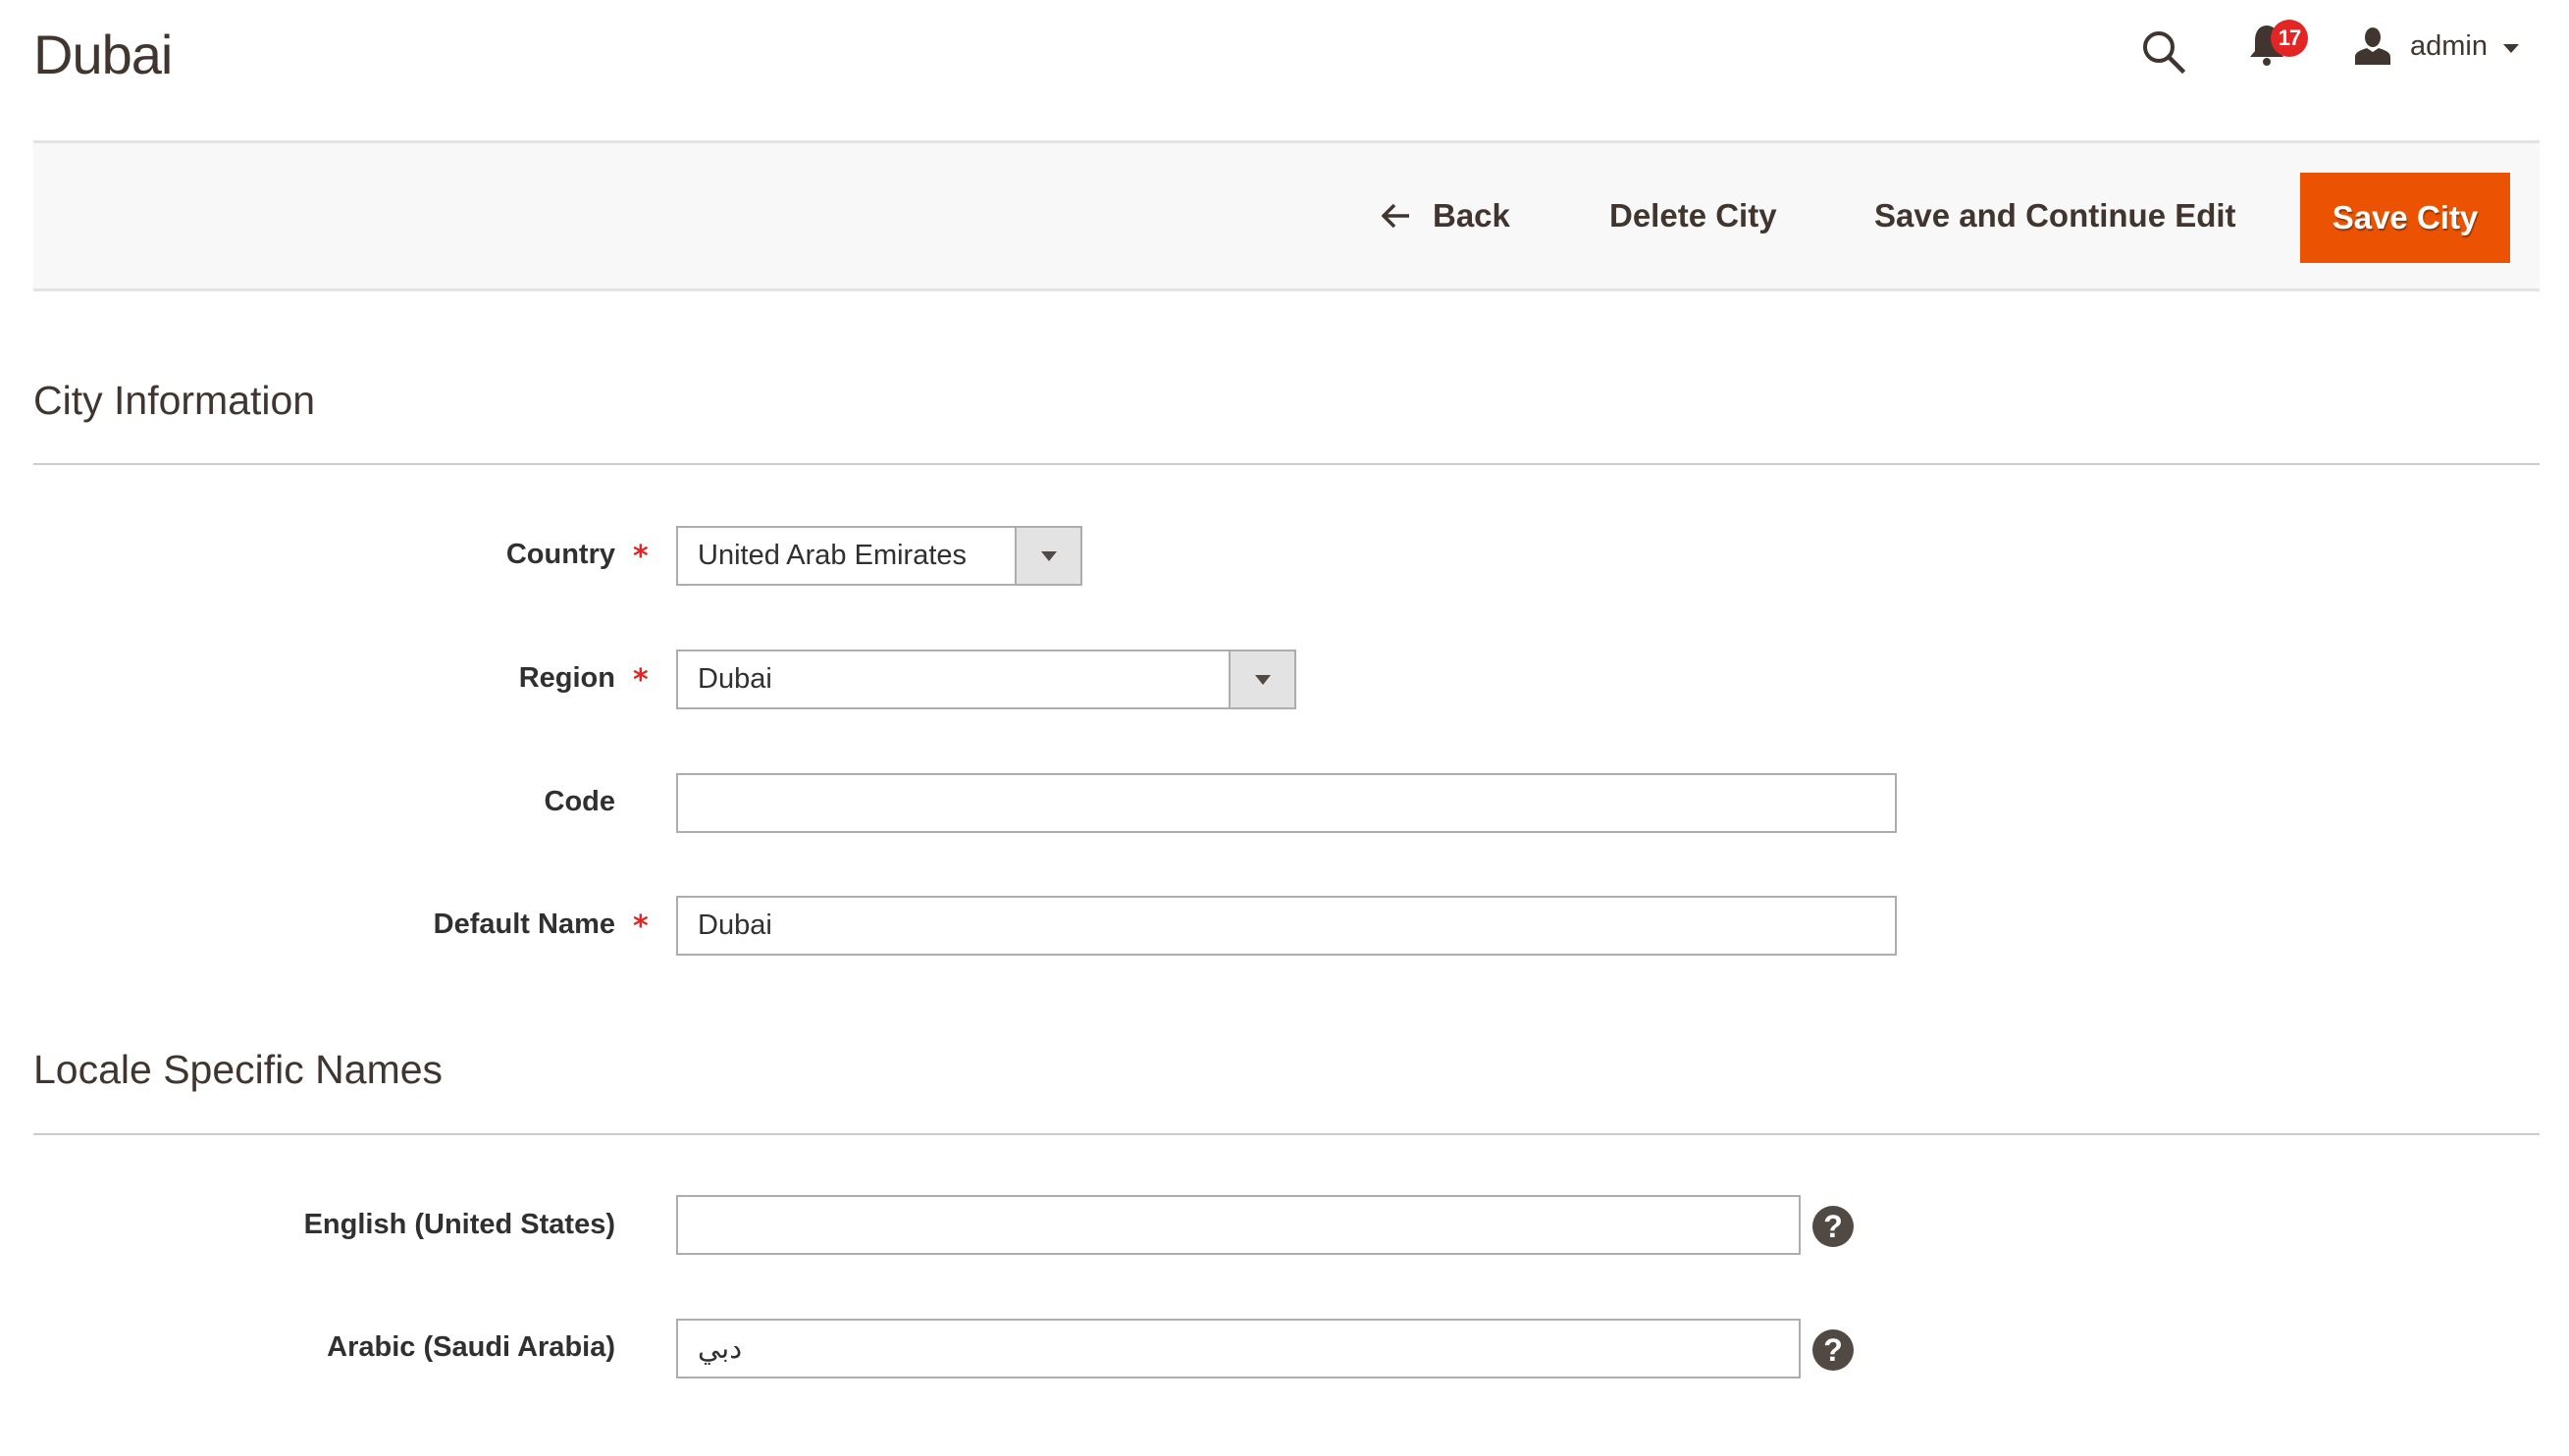 The width and height of the screenshot is (2569, 1456). Describe the element at coordinates (2372, 46) in the screenshot. I see `user-icon` at that location.